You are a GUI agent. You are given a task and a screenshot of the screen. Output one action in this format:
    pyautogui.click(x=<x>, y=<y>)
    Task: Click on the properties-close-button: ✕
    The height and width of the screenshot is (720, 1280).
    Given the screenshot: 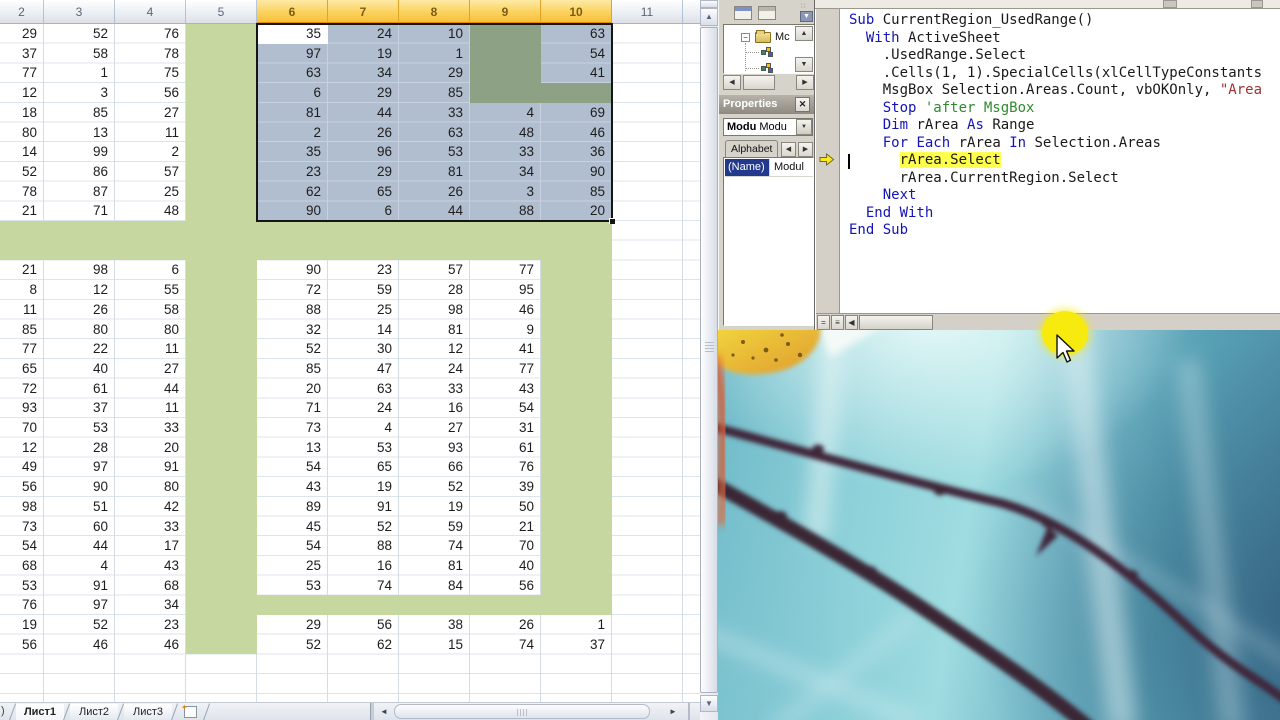 What is the action you would take?
    pyautogui.click(x=802, y=104)
    